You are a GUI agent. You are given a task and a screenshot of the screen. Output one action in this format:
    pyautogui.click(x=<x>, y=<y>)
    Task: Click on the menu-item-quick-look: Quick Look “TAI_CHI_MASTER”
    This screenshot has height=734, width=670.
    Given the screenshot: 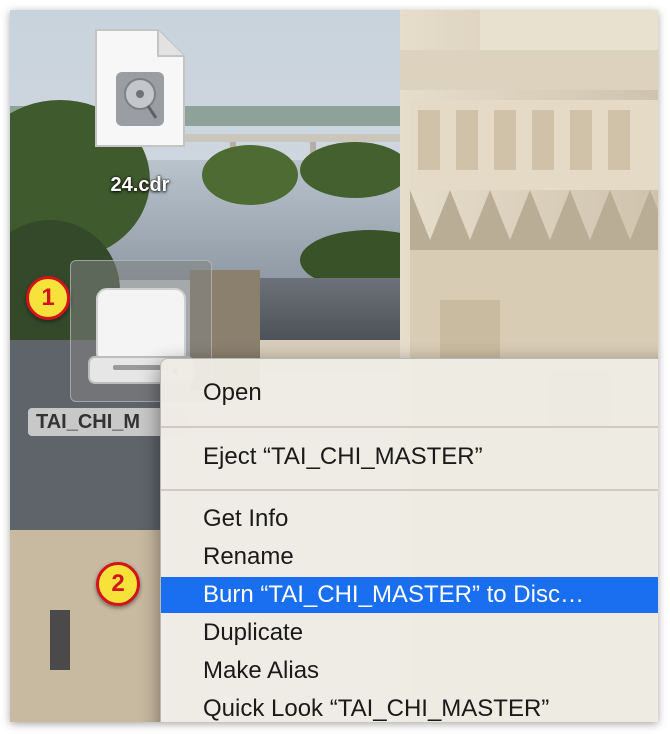 What is the action you would take?
    pyautogui.click(x=409, y=706)
    